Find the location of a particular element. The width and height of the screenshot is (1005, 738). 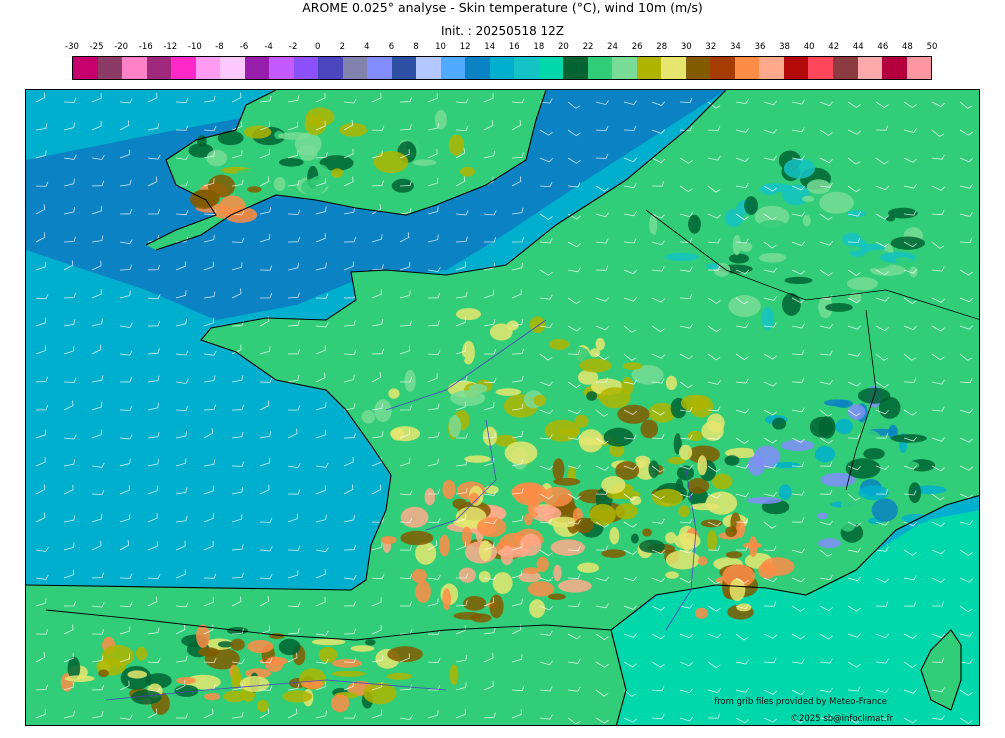

colorbar-tick-label: -4 is located at coordinates (268, 47).